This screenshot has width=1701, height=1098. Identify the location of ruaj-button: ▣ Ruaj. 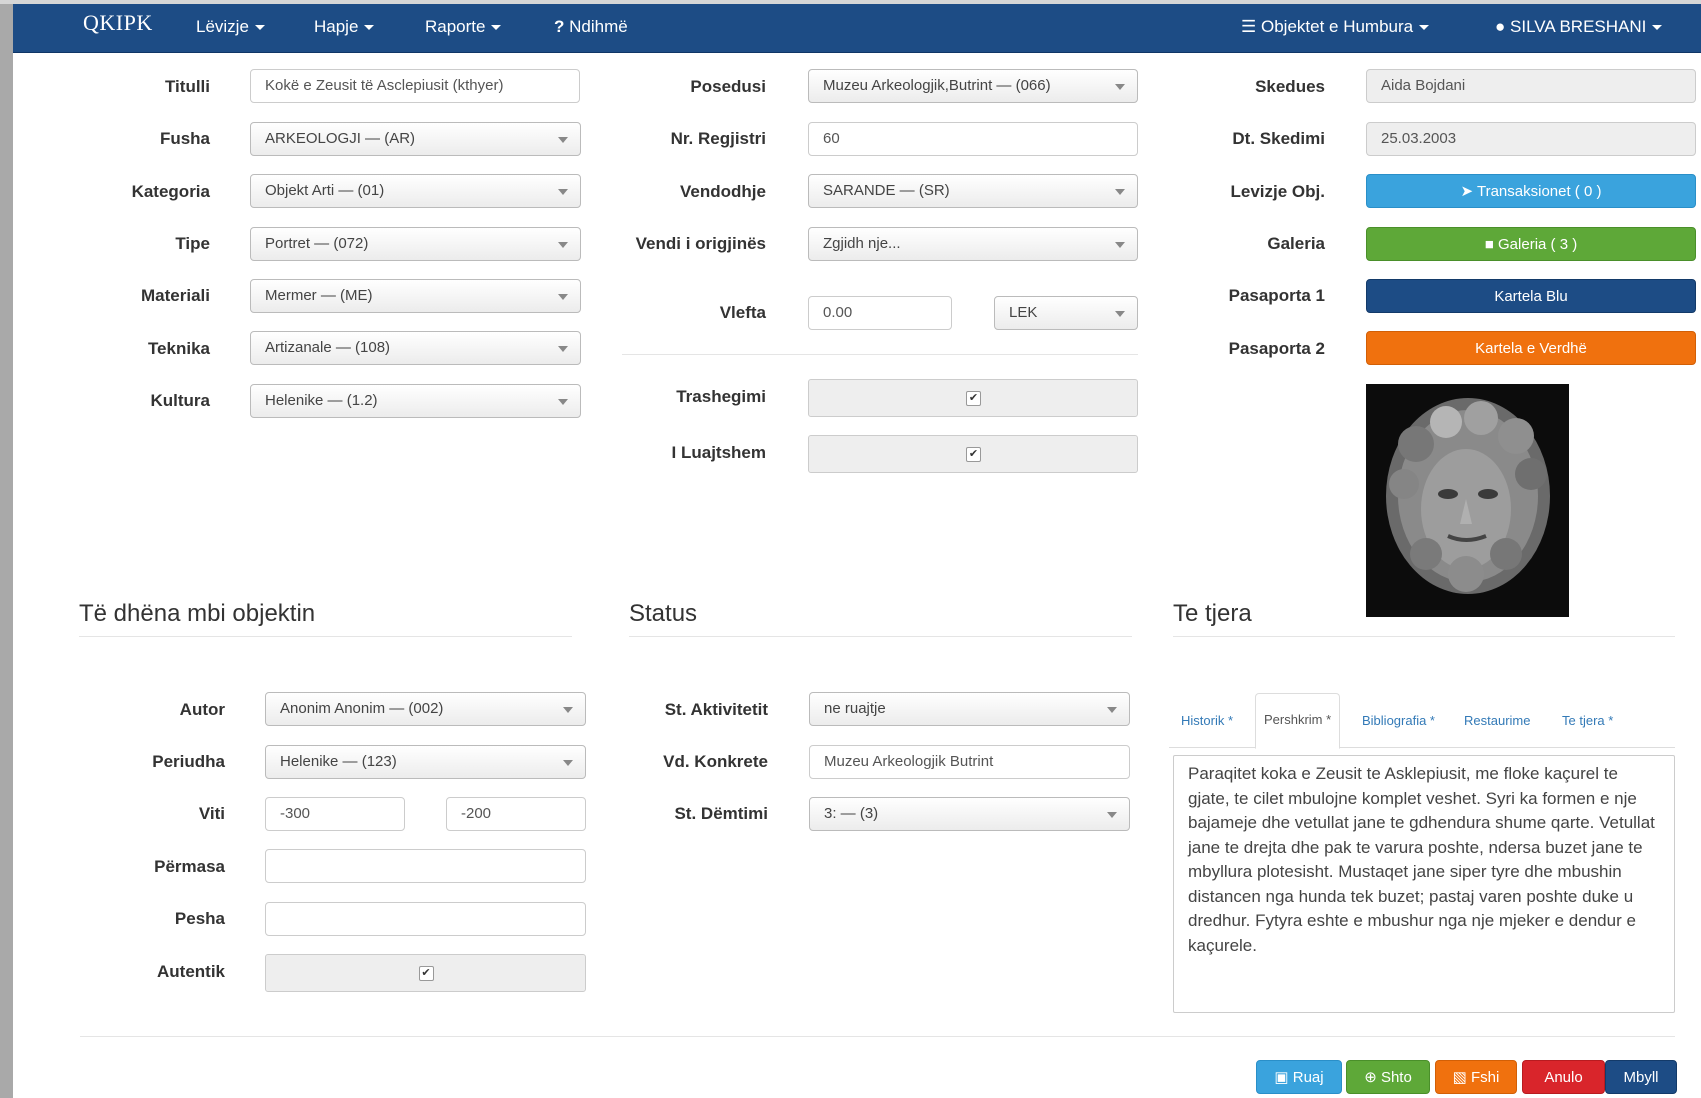
(1299, 1077).